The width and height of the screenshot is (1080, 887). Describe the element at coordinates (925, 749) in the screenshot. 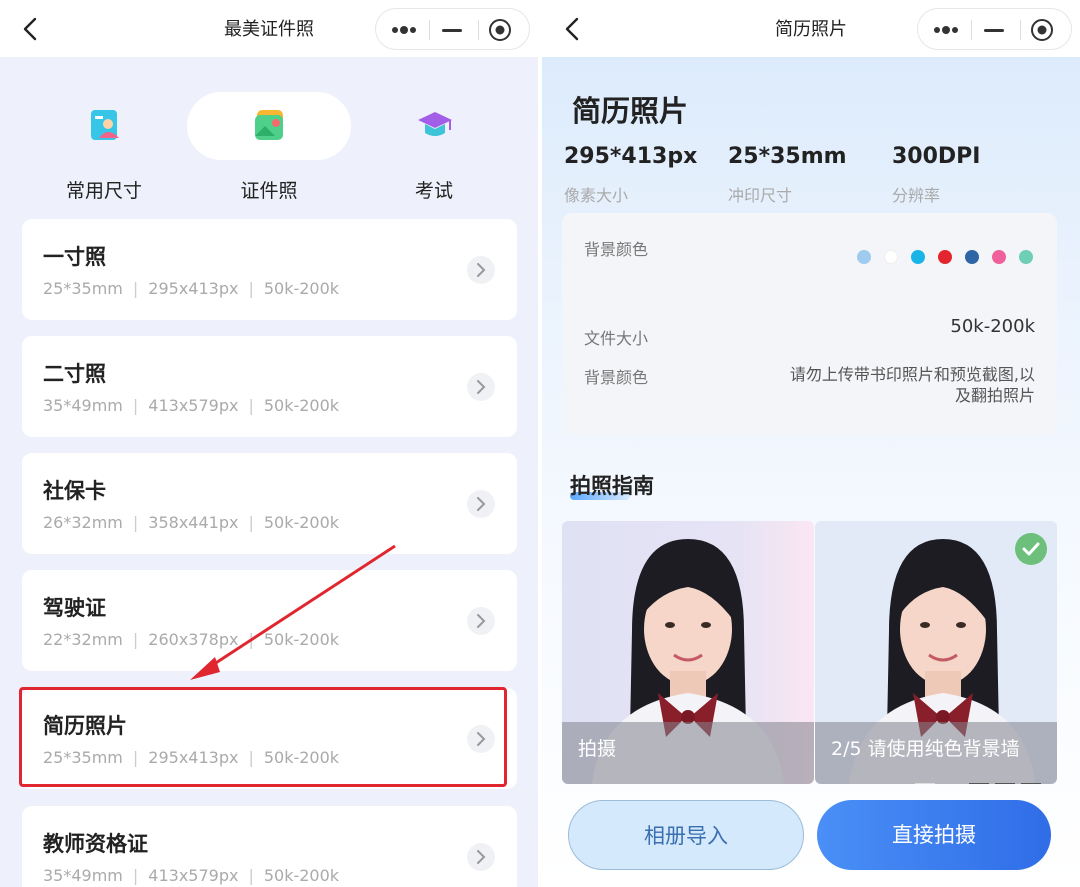

I see `photo-caption: 2/5 请使用纯色背景墙` at that location.